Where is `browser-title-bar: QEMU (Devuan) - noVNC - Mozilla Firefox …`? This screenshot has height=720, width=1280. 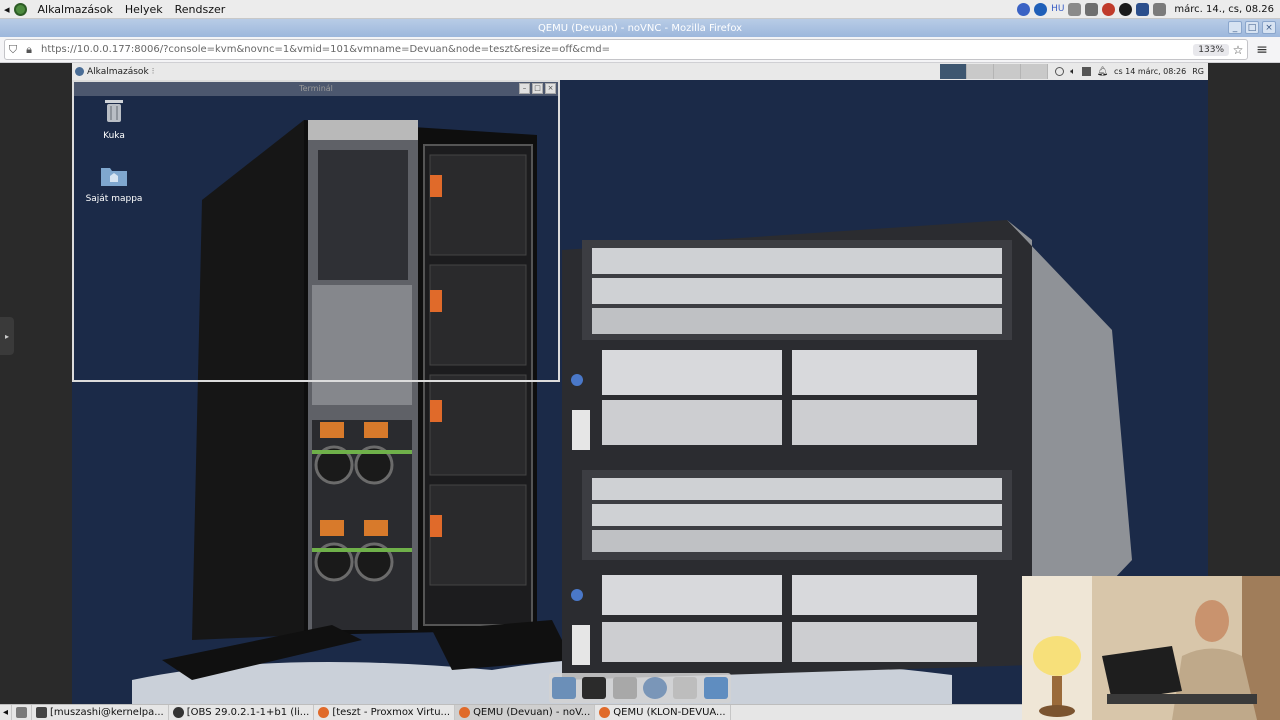
browser-title-bar: QEMU (Devuan) - noVNC - Mozilla Firefox … is located at coordinates (640, 28).